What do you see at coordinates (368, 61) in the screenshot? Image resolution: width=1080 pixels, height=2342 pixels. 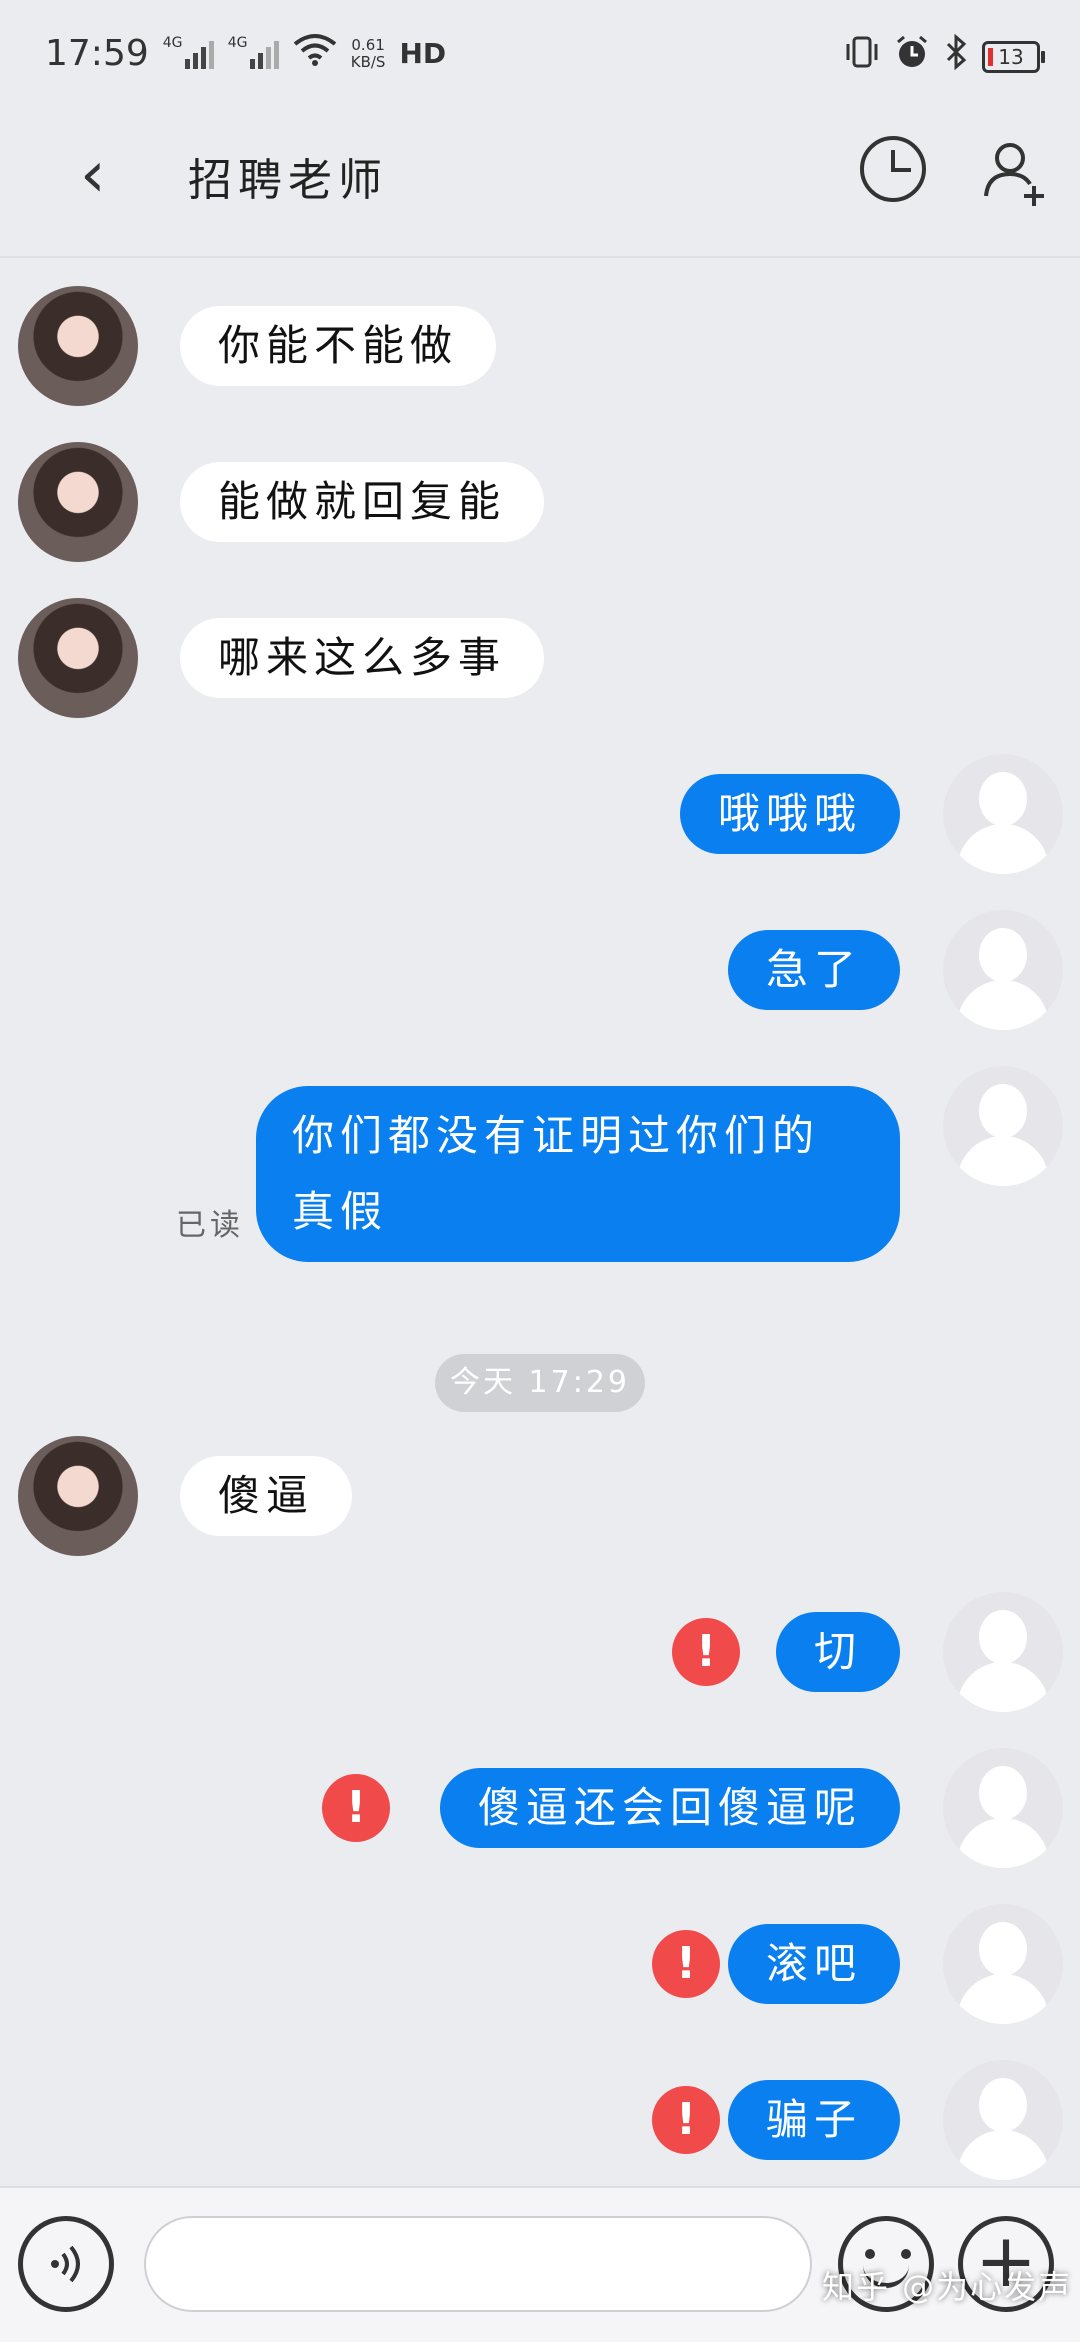 I see `net-speed-unit: KB/S` at bounding box center [368, 61].